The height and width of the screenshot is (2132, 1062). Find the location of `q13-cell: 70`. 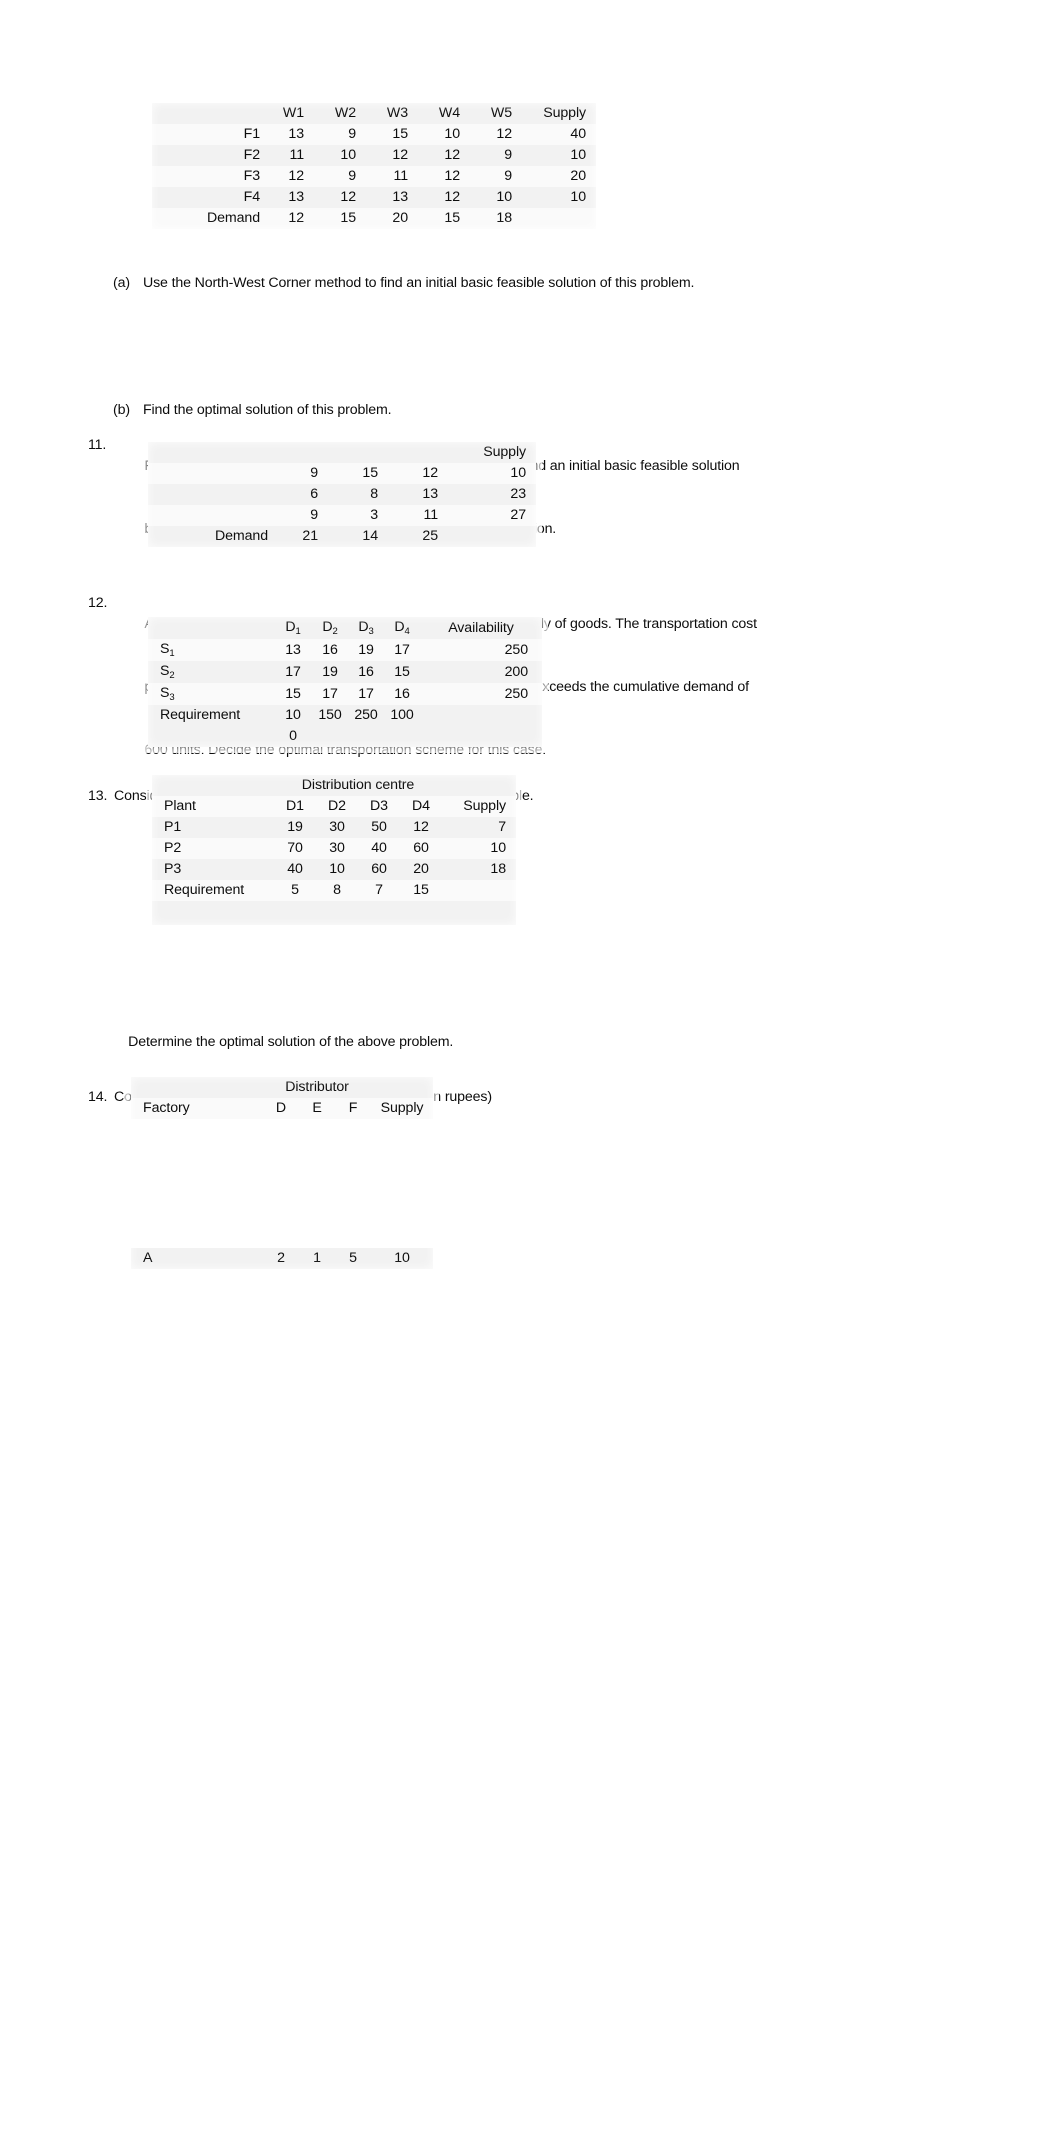

q13-cell: 70 is located at coordinates (295, 848).